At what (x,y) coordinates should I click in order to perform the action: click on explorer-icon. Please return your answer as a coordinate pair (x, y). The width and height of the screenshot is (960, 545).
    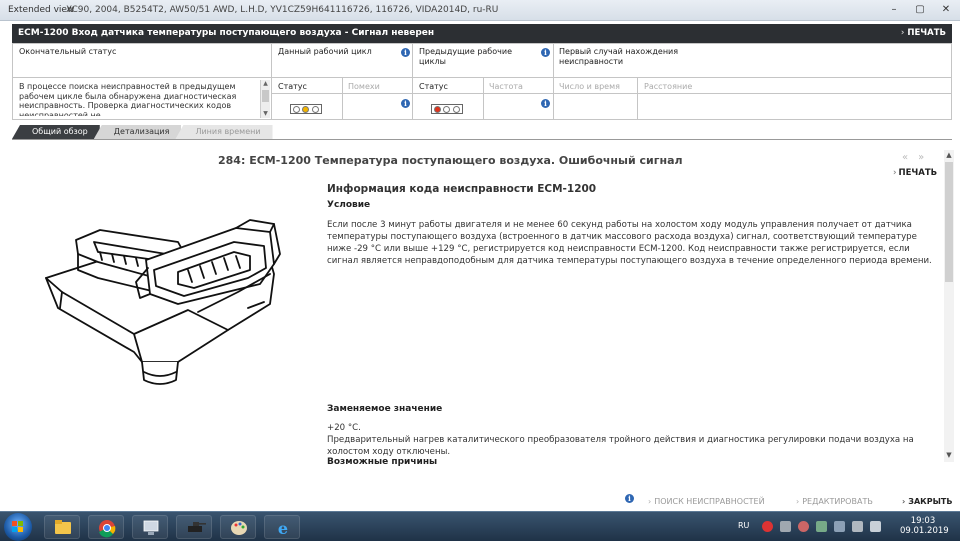
    Looking at the image, I should click on (62, 527).